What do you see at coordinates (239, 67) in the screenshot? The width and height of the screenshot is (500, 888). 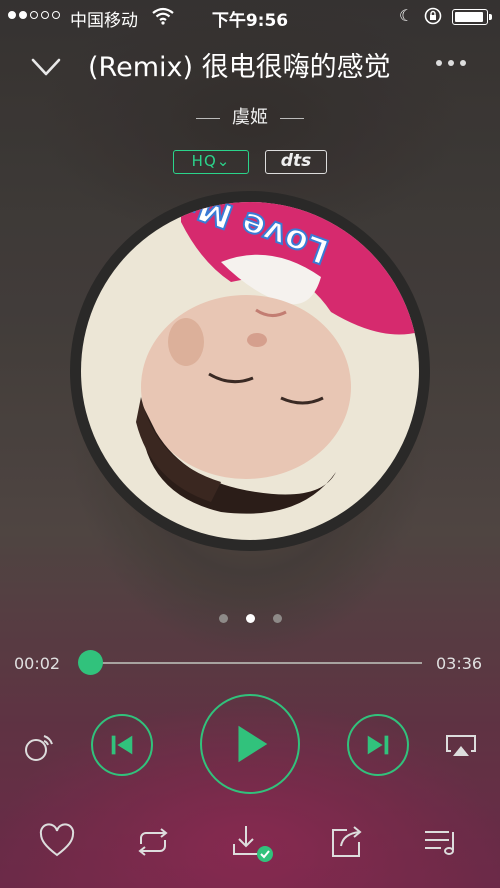 I see `song-title: (Remix) 很电很嗨的感觉` at bounding box center [239, 67].